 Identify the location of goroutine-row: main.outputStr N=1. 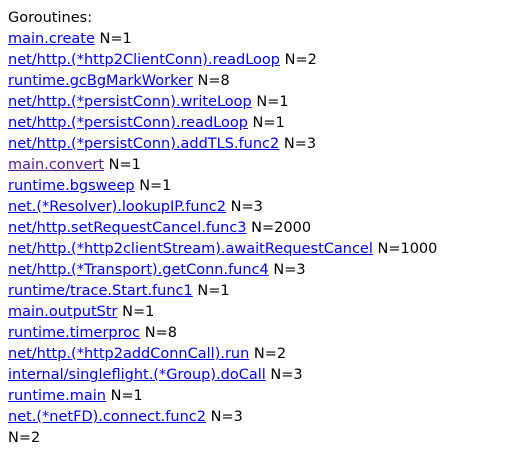
(260, 312).